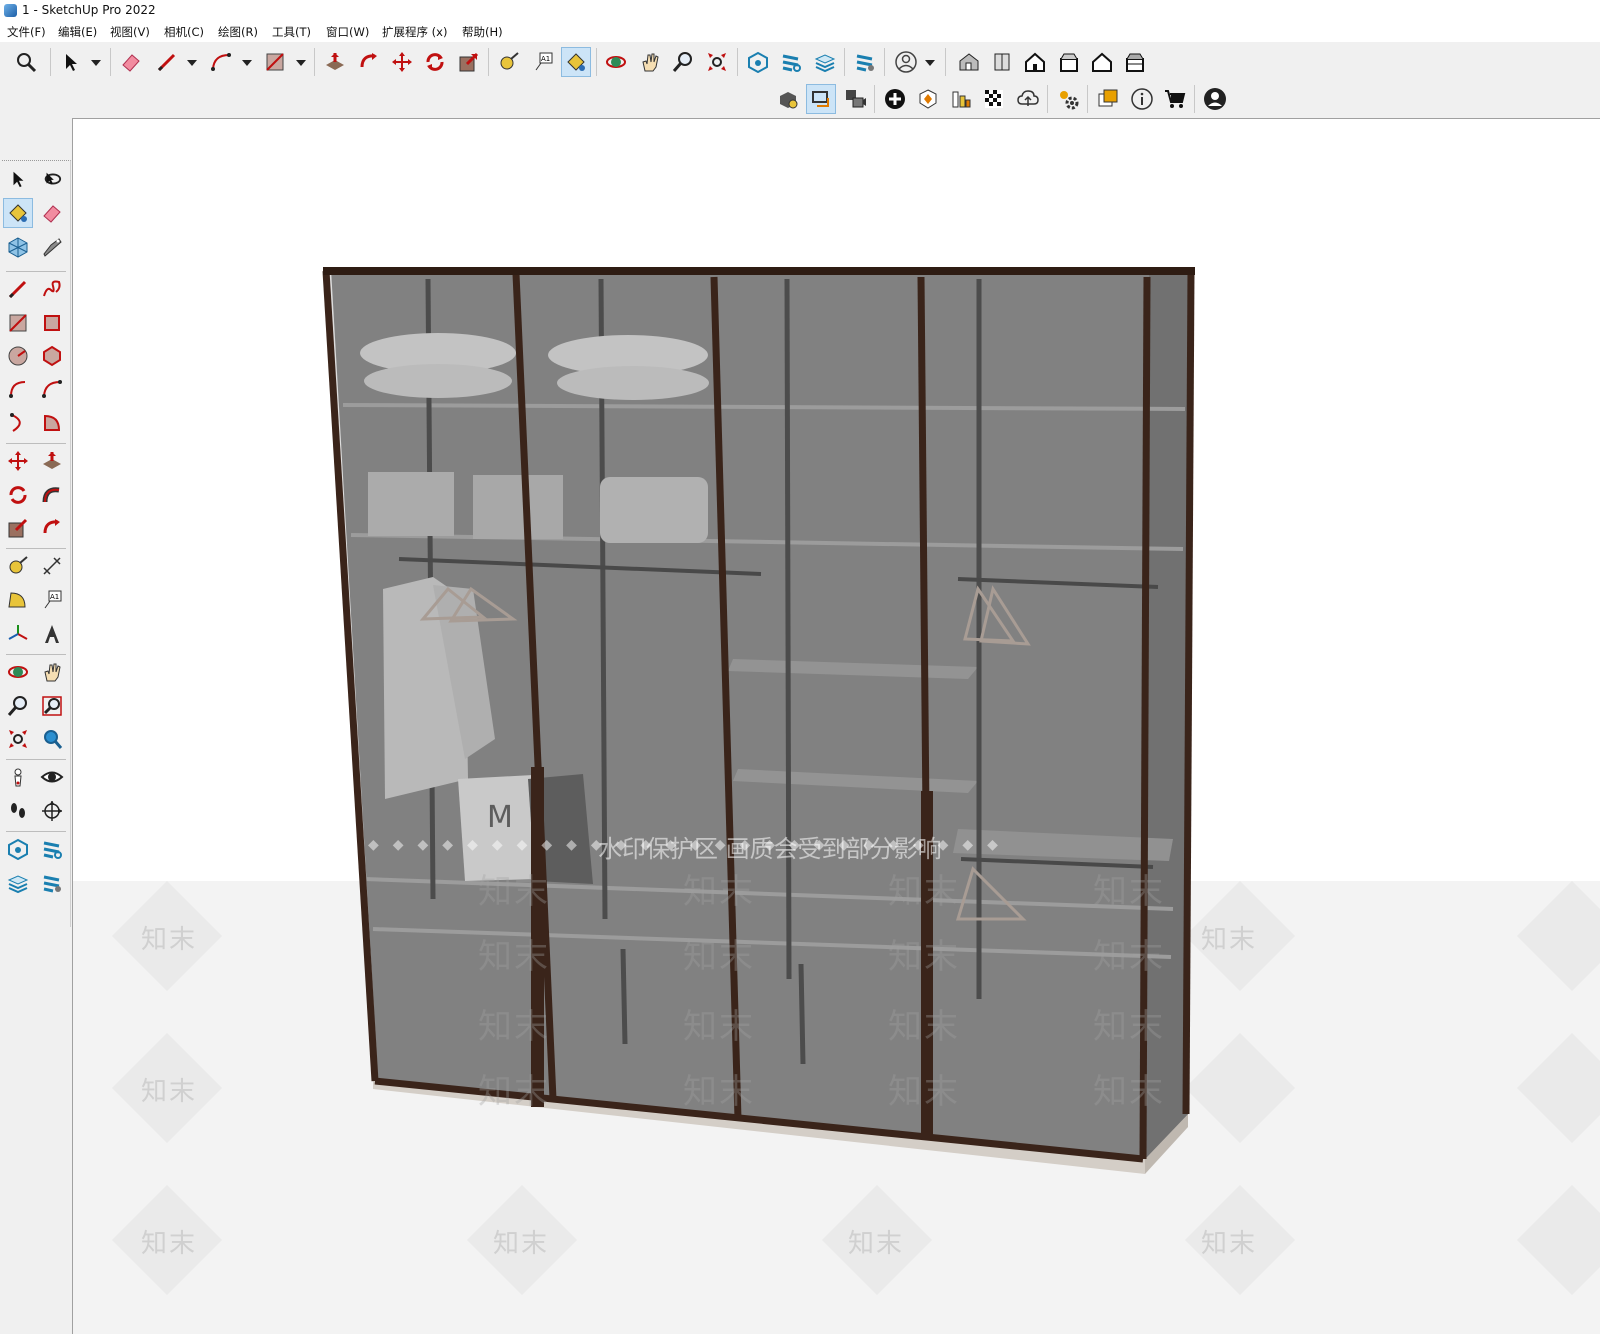  What do you see at coordinates (1068, 99) in the screenshot?
I see `settings-icon` at bounding box center [1068, 99].